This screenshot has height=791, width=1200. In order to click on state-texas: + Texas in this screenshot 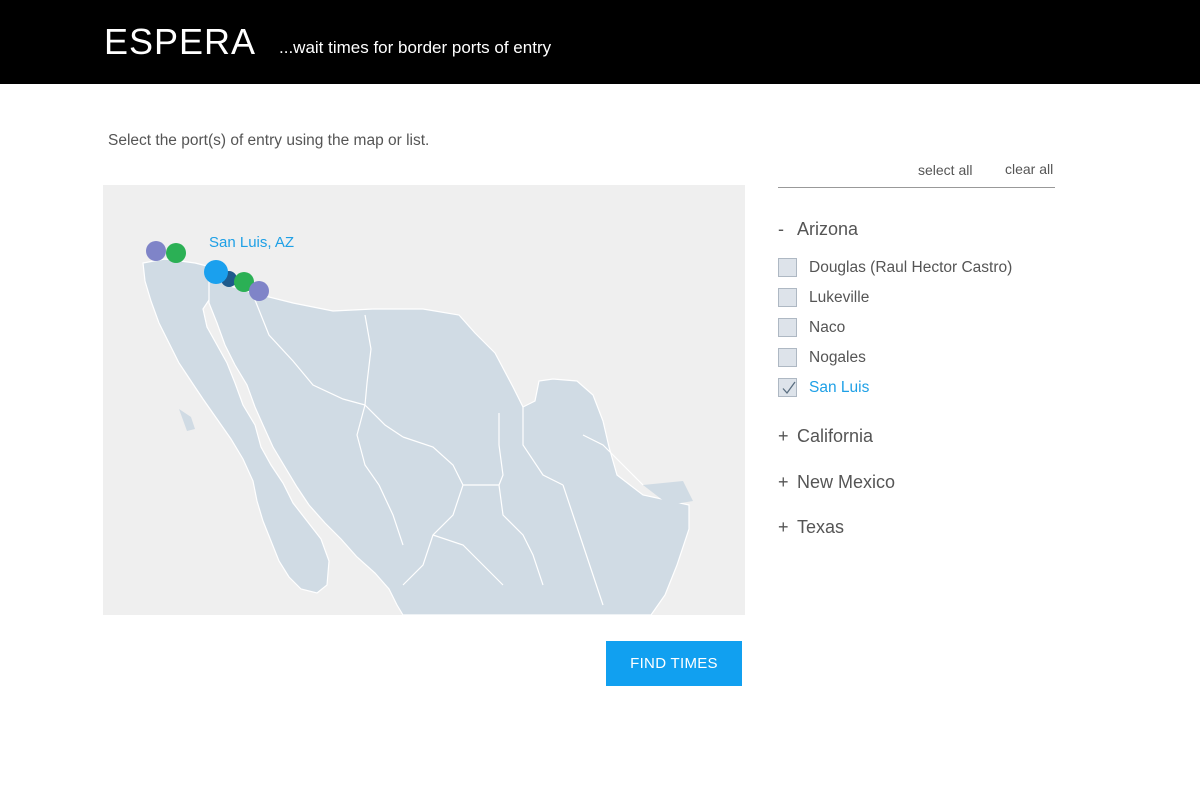, I will do `click(811, 527)`.